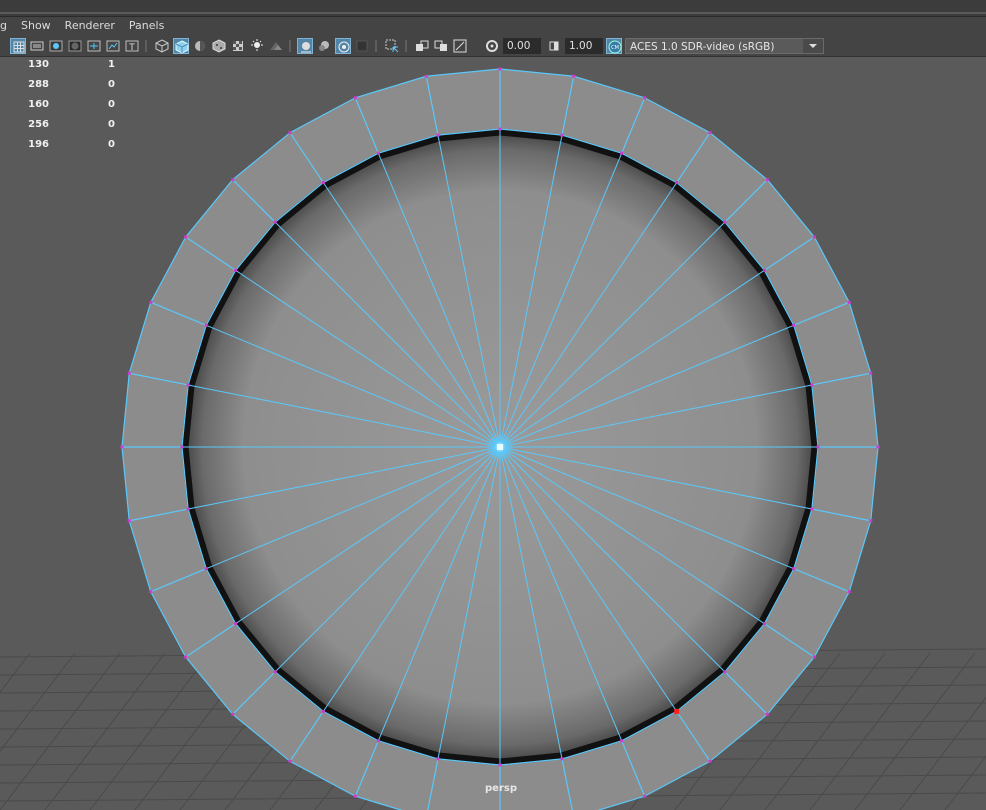 This screenshot has height=810, width=986. Describe the element at coordinates (37, 46) in the screenshot. I see `film-gate-icon` at that location.